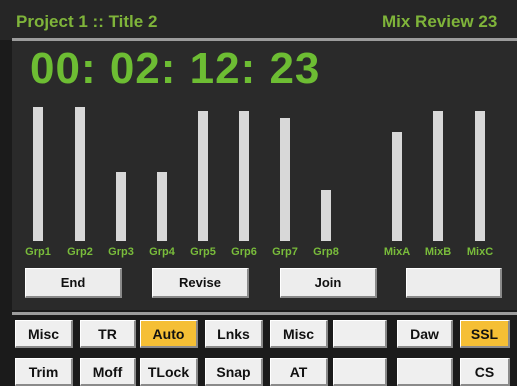 The image size is (517, 386). Describe the element at coordinates (285, 252) in the screenshot. I see `meter-label-grp7: Grp7` at that location.